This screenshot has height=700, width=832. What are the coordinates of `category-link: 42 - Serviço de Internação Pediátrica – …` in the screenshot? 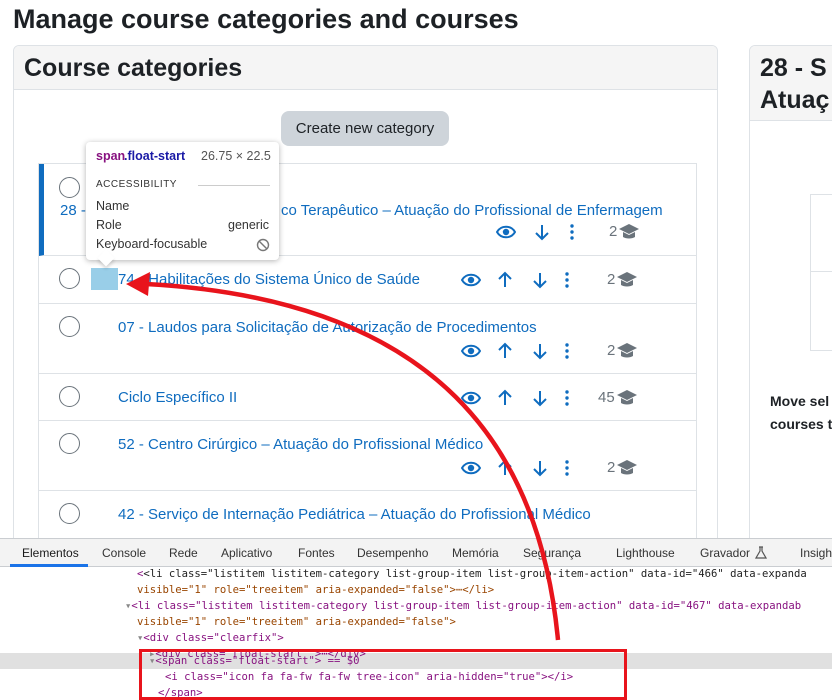 It's located at (354, 514).